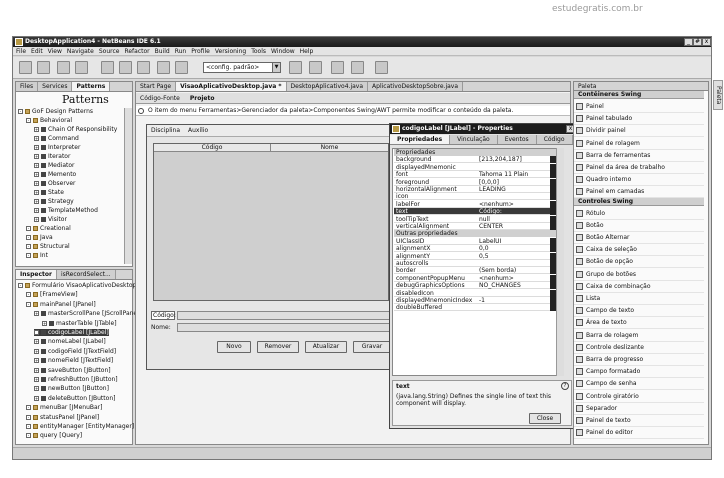  I want to click on menu-view: View, so click(55, 51).